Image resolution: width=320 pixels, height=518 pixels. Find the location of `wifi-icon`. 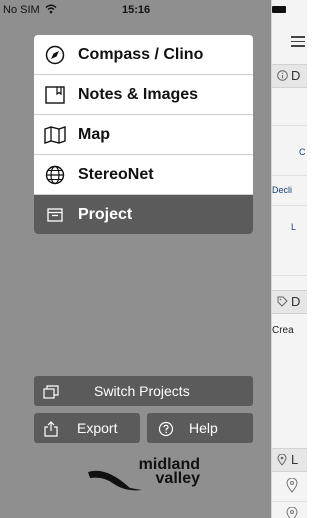

wifi-icon is located at coordinates (51, 10).